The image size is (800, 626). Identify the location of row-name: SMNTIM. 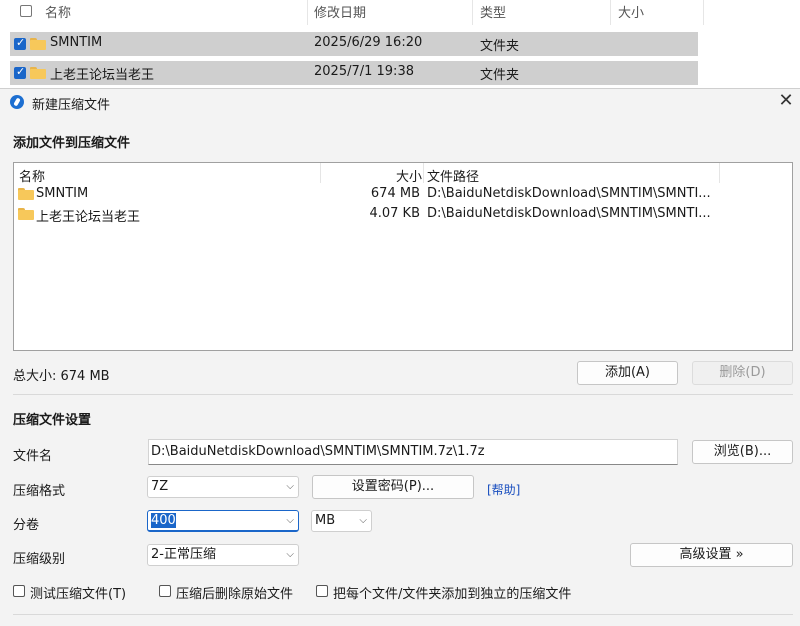
(76, 42).